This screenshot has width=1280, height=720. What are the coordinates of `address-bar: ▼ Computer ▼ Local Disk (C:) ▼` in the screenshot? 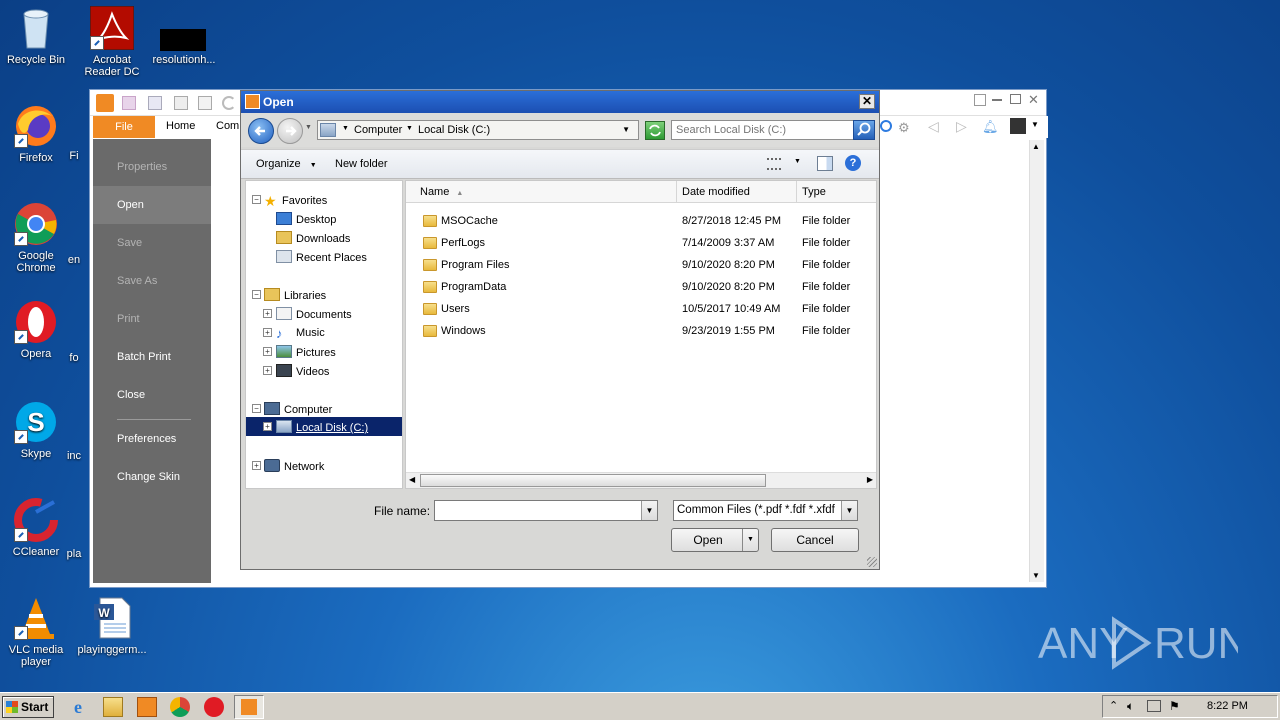 It's located at (478, 130).